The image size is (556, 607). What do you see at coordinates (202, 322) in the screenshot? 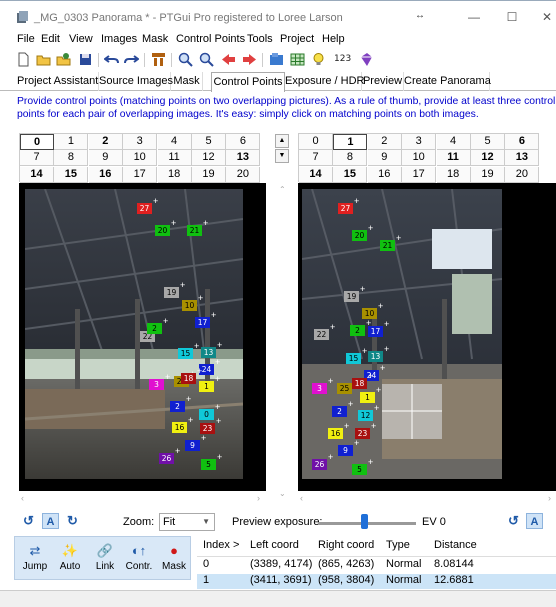
I see `control-point-marker: 17` at bounding box center [202, 322].